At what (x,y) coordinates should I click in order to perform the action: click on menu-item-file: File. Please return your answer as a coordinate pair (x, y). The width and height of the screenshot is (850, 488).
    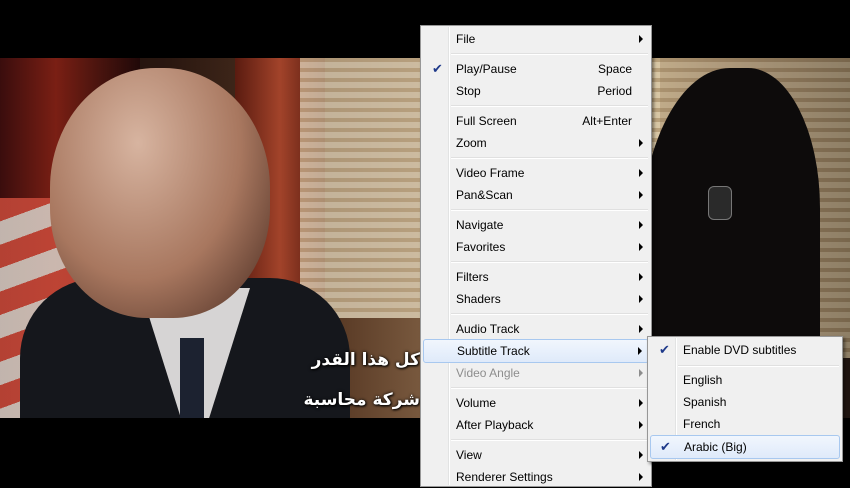
    Looking at the image, I should click on (536, 39).